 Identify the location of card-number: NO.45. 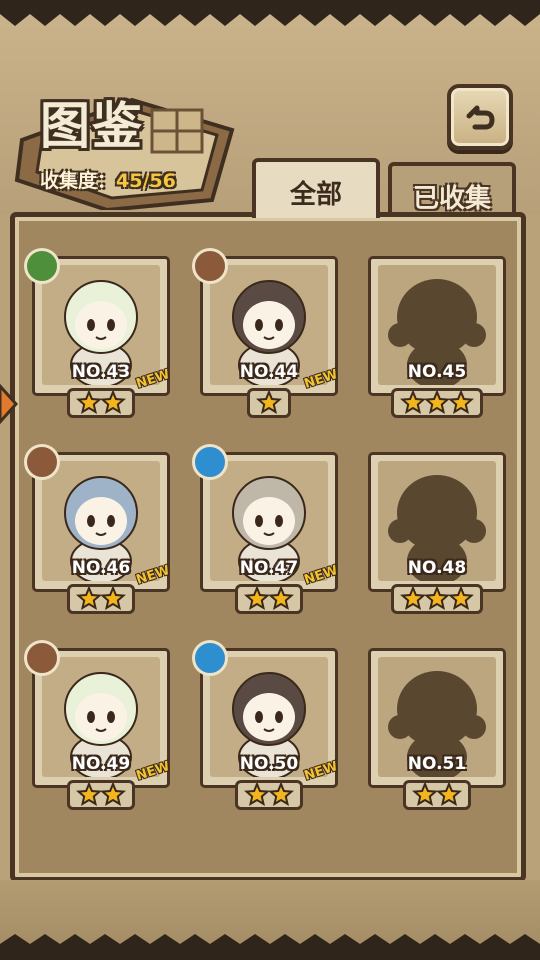
(437, 372).